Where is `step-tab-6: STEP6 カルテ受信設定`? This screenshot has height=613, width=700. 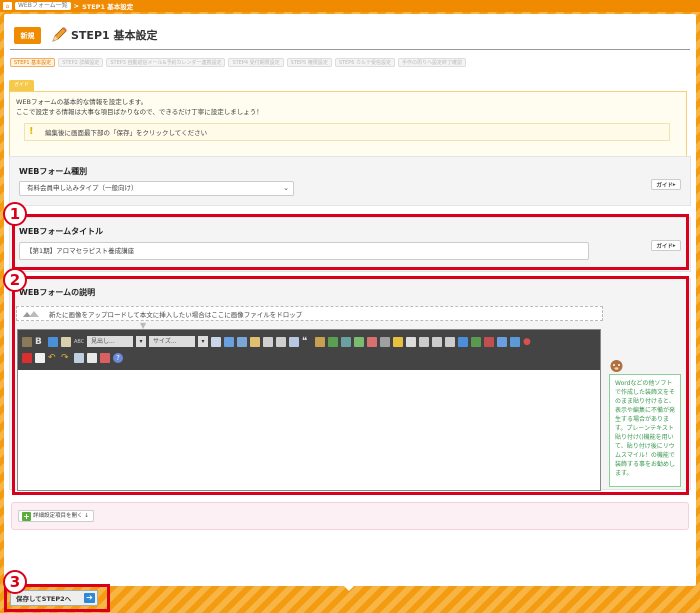
step-tab-6: STEP6 カルテ受信設定 is located at coordinates (365, 62).